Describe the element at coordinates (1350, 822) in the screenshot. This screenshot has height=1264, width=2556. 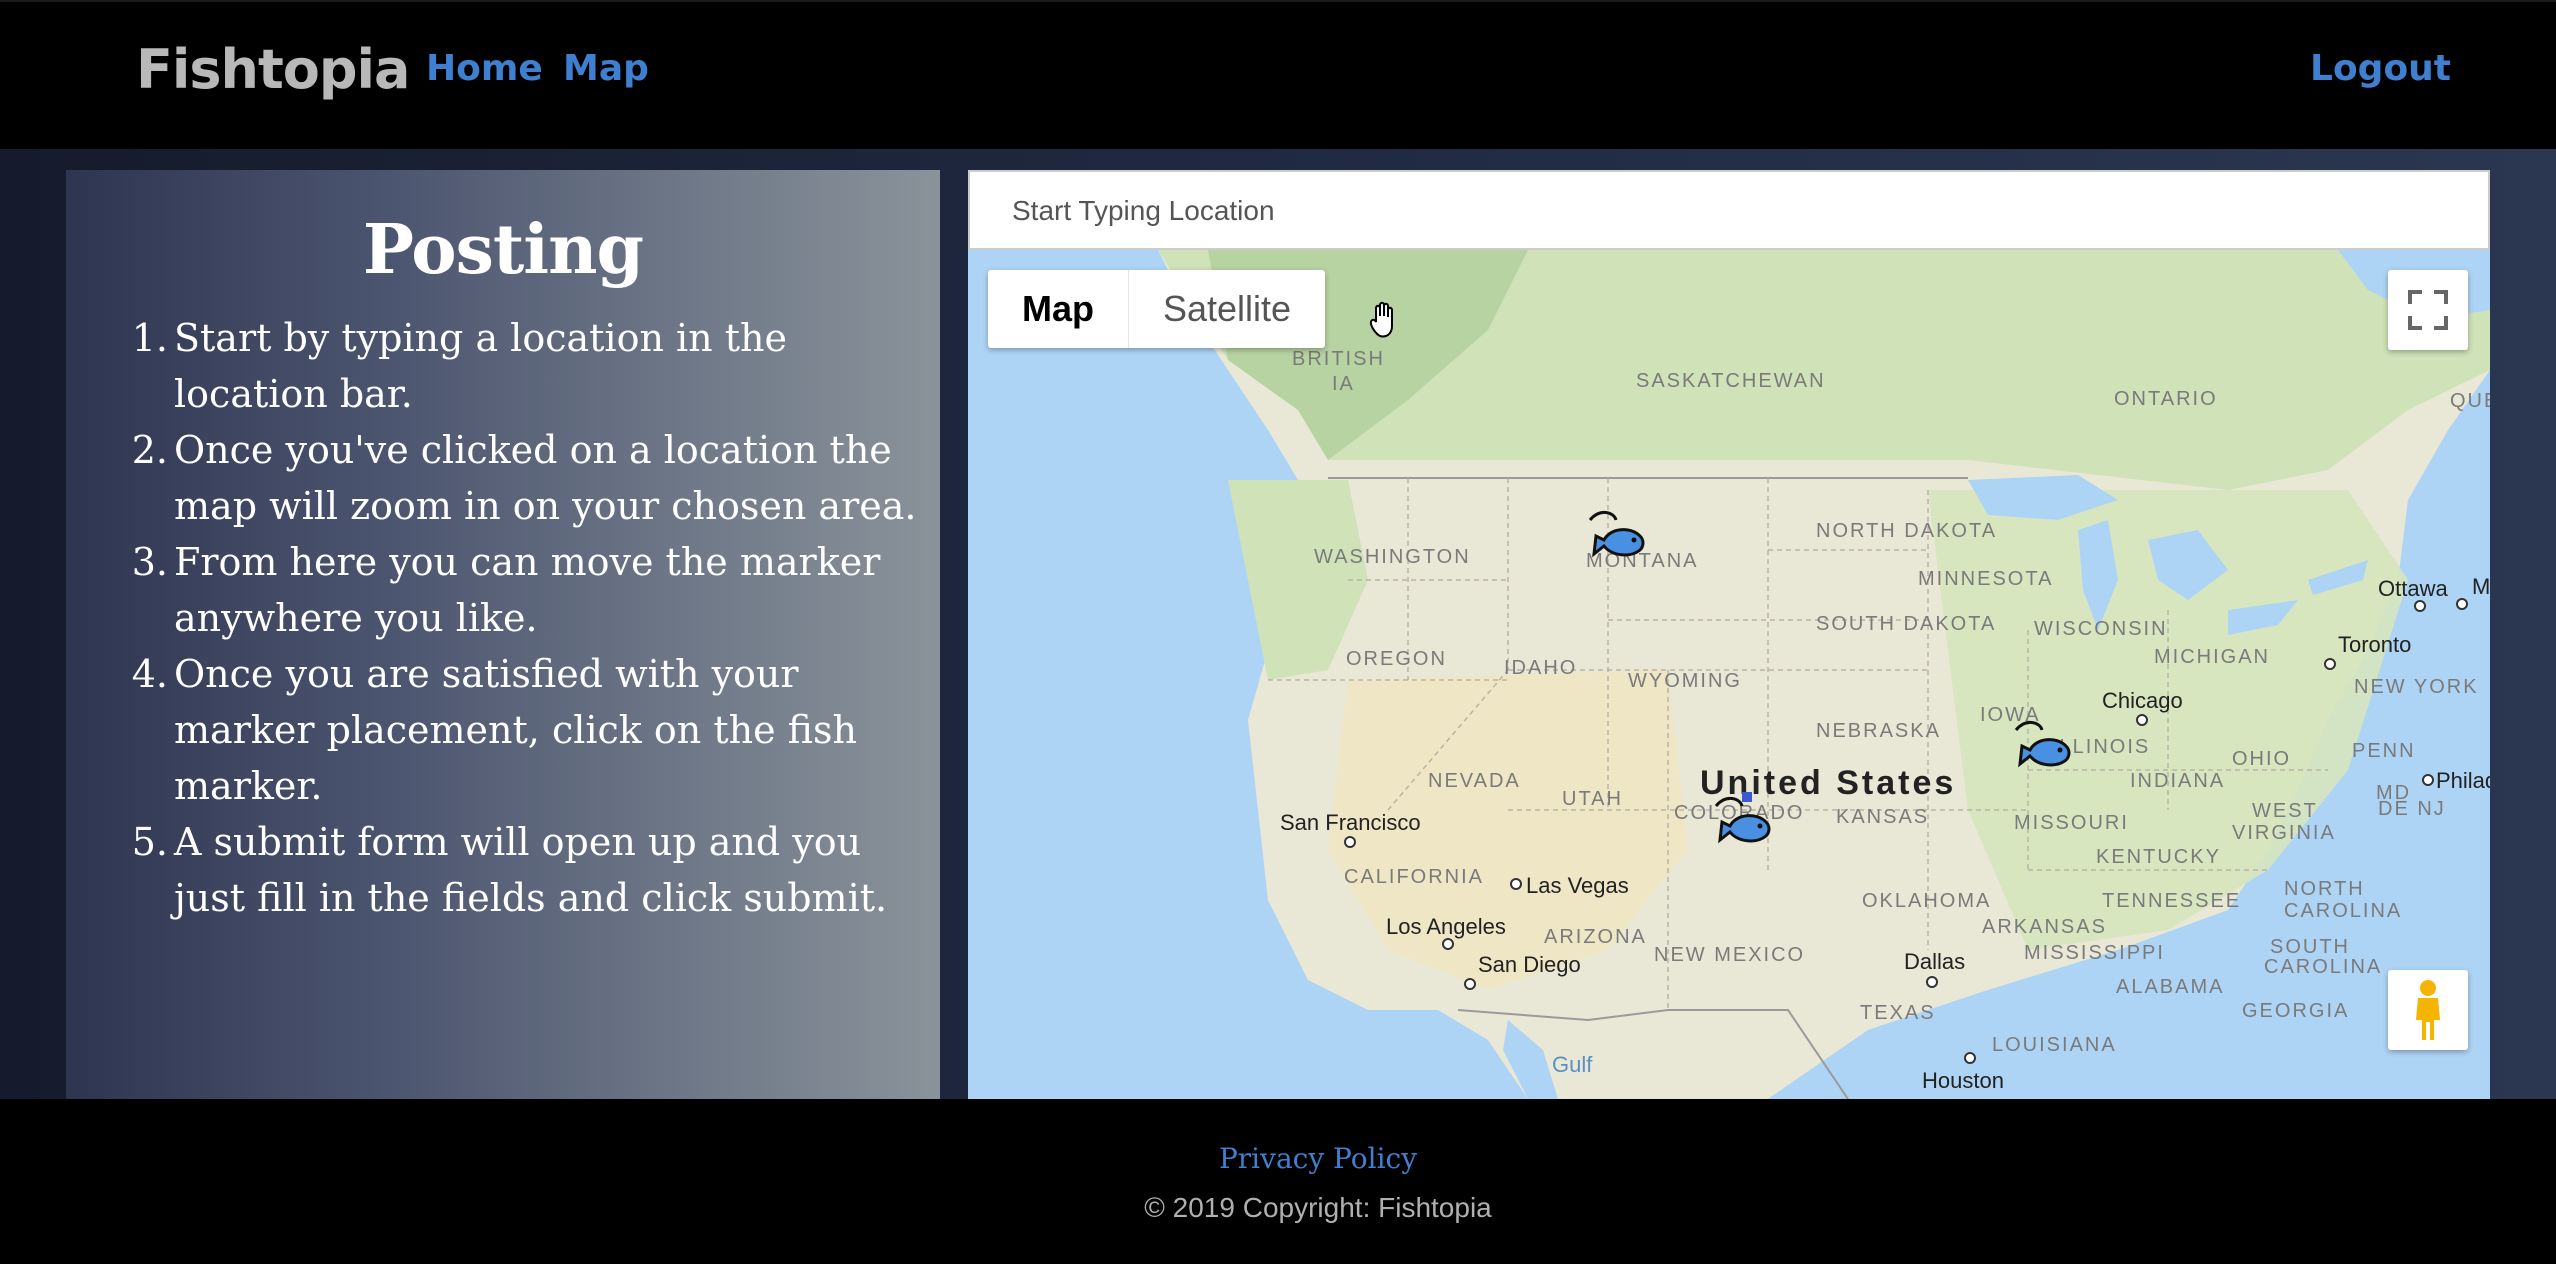
I see `map-label-city: San Francisco` at that location.